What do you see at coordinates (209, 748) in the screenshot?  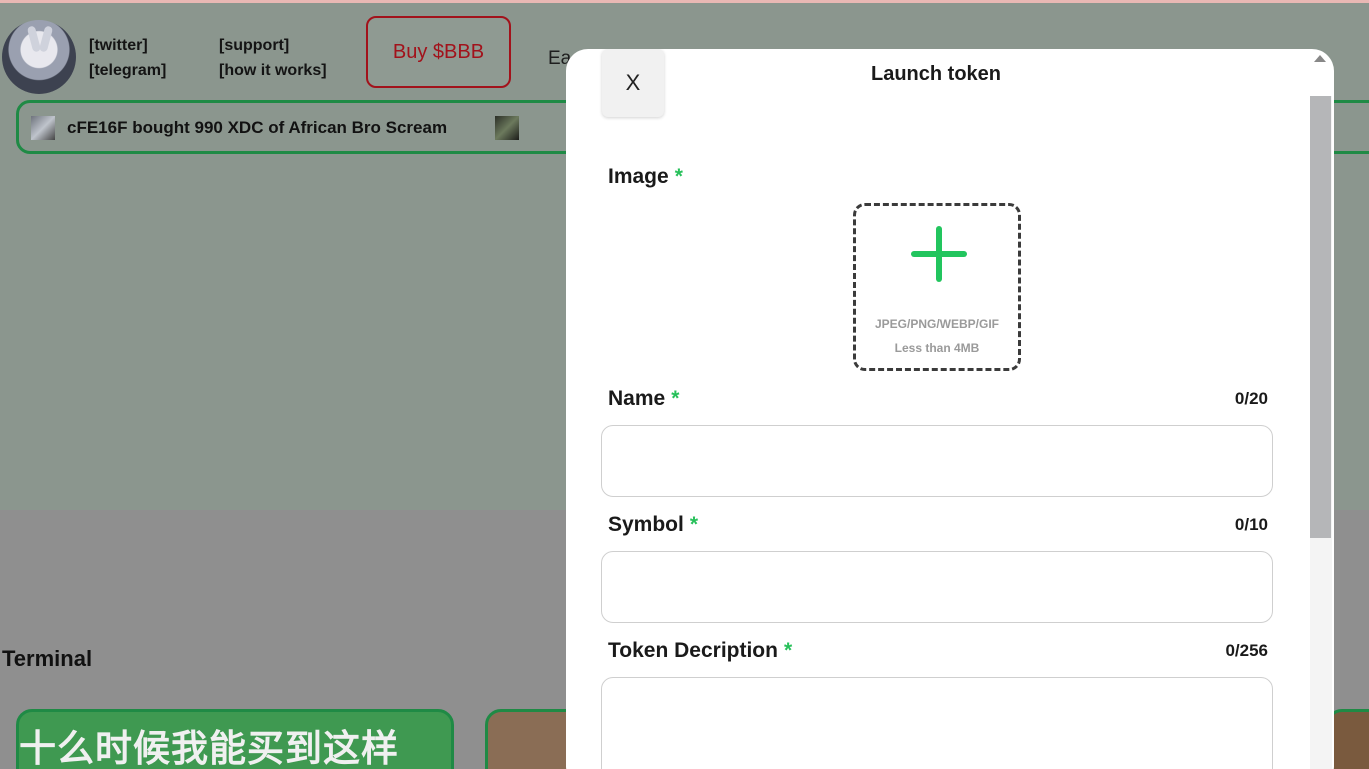 I see `token-card-image-text: 十么时候我能买到这样` at bounding box center [209, 748].